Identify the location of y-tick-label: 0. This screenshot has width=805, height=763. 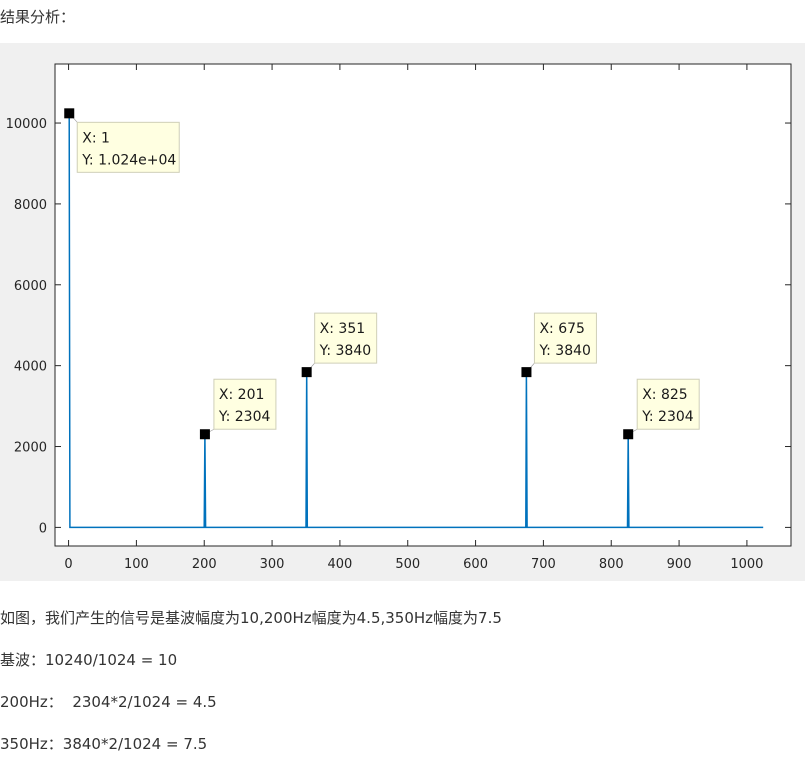
(43, 528).